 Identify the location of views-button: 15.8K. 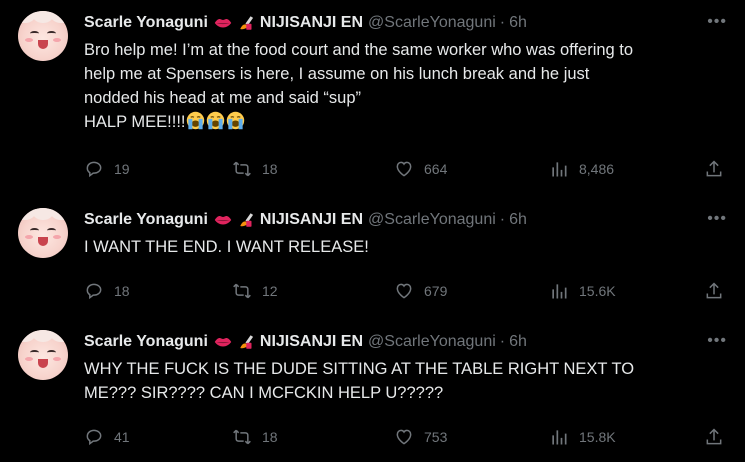
(582, 437).